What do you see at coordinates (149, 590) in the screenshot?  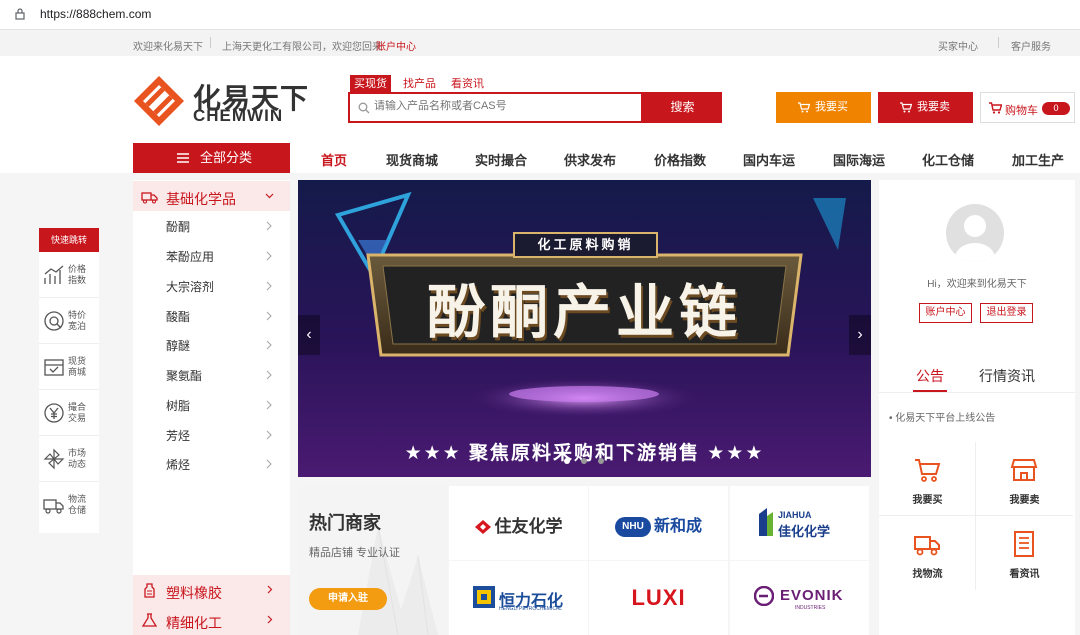 I see `bottle-icon` at bounding box center [149, 590].